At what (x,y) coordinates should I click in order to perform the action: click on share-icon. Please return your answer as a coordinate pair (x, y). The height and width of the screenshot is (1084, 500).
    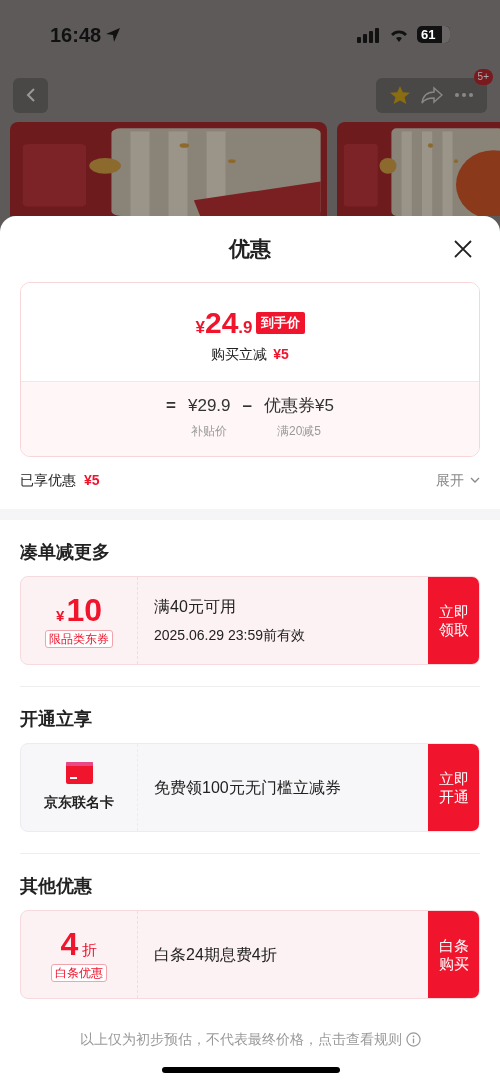
    Looking at the image, I should click on (432, 95).